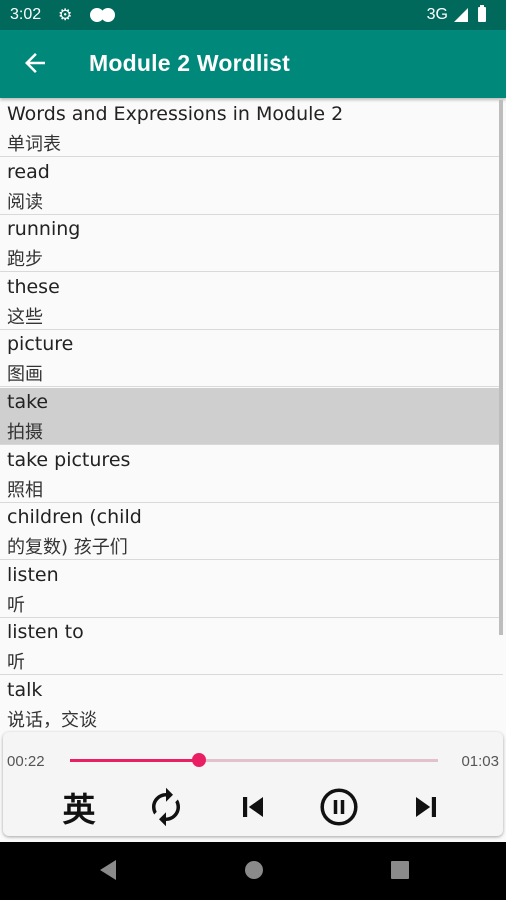 This screenshot has width=506, height=900. I want to click on word-row: take 拍摄, so click(251, 416).